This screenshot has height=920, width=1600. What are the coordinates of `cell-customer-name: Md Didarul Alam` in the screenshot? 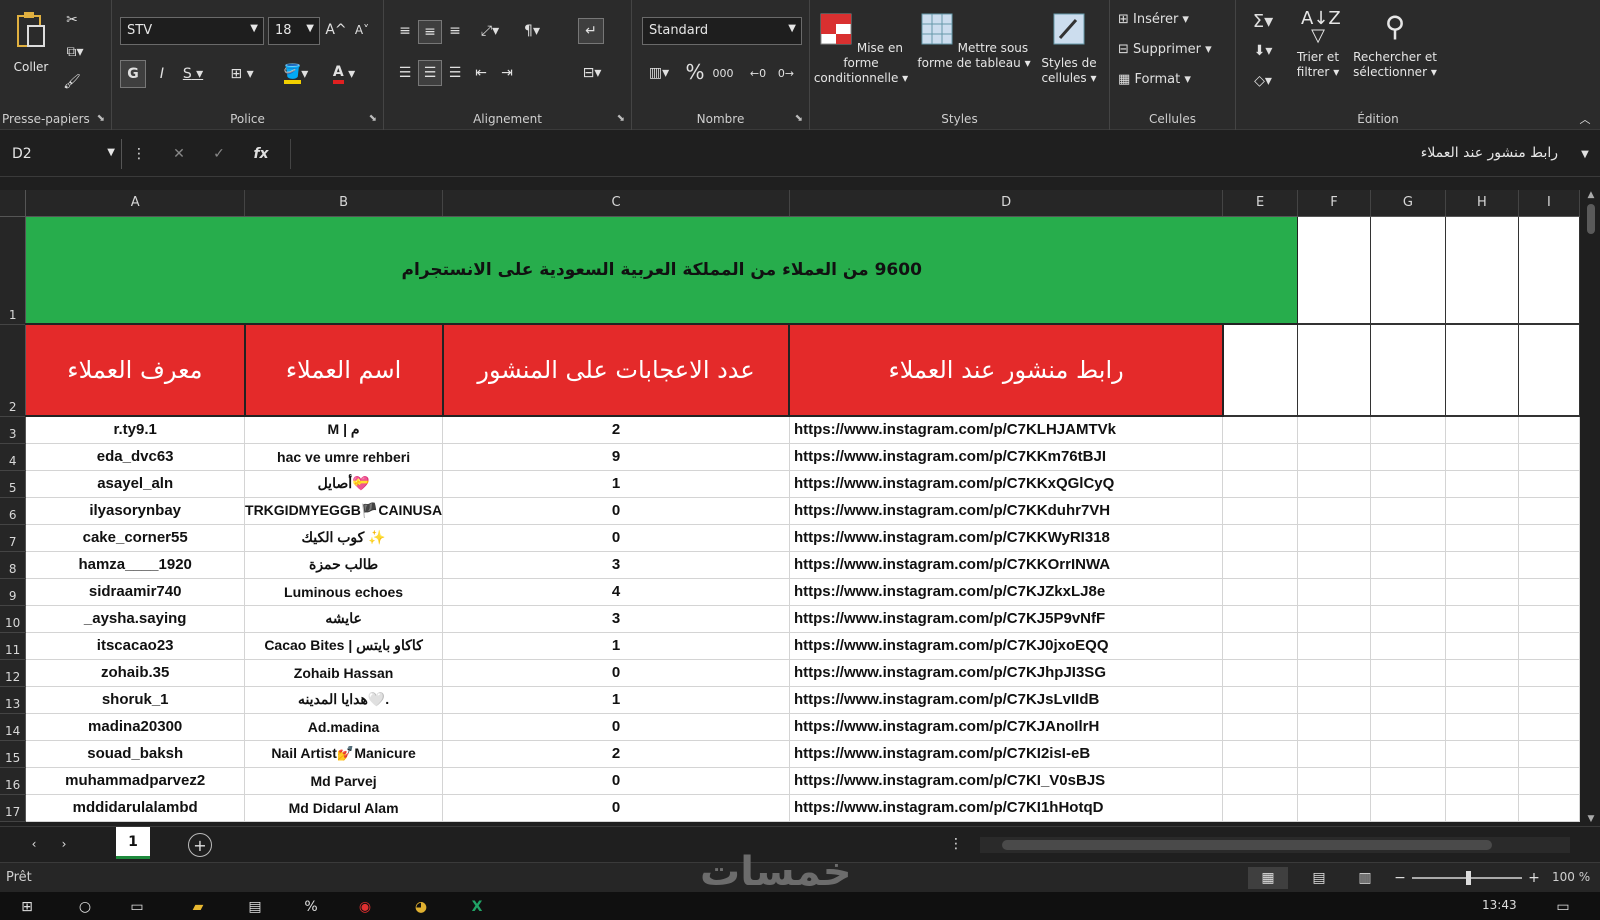 It's located at (344, 808).